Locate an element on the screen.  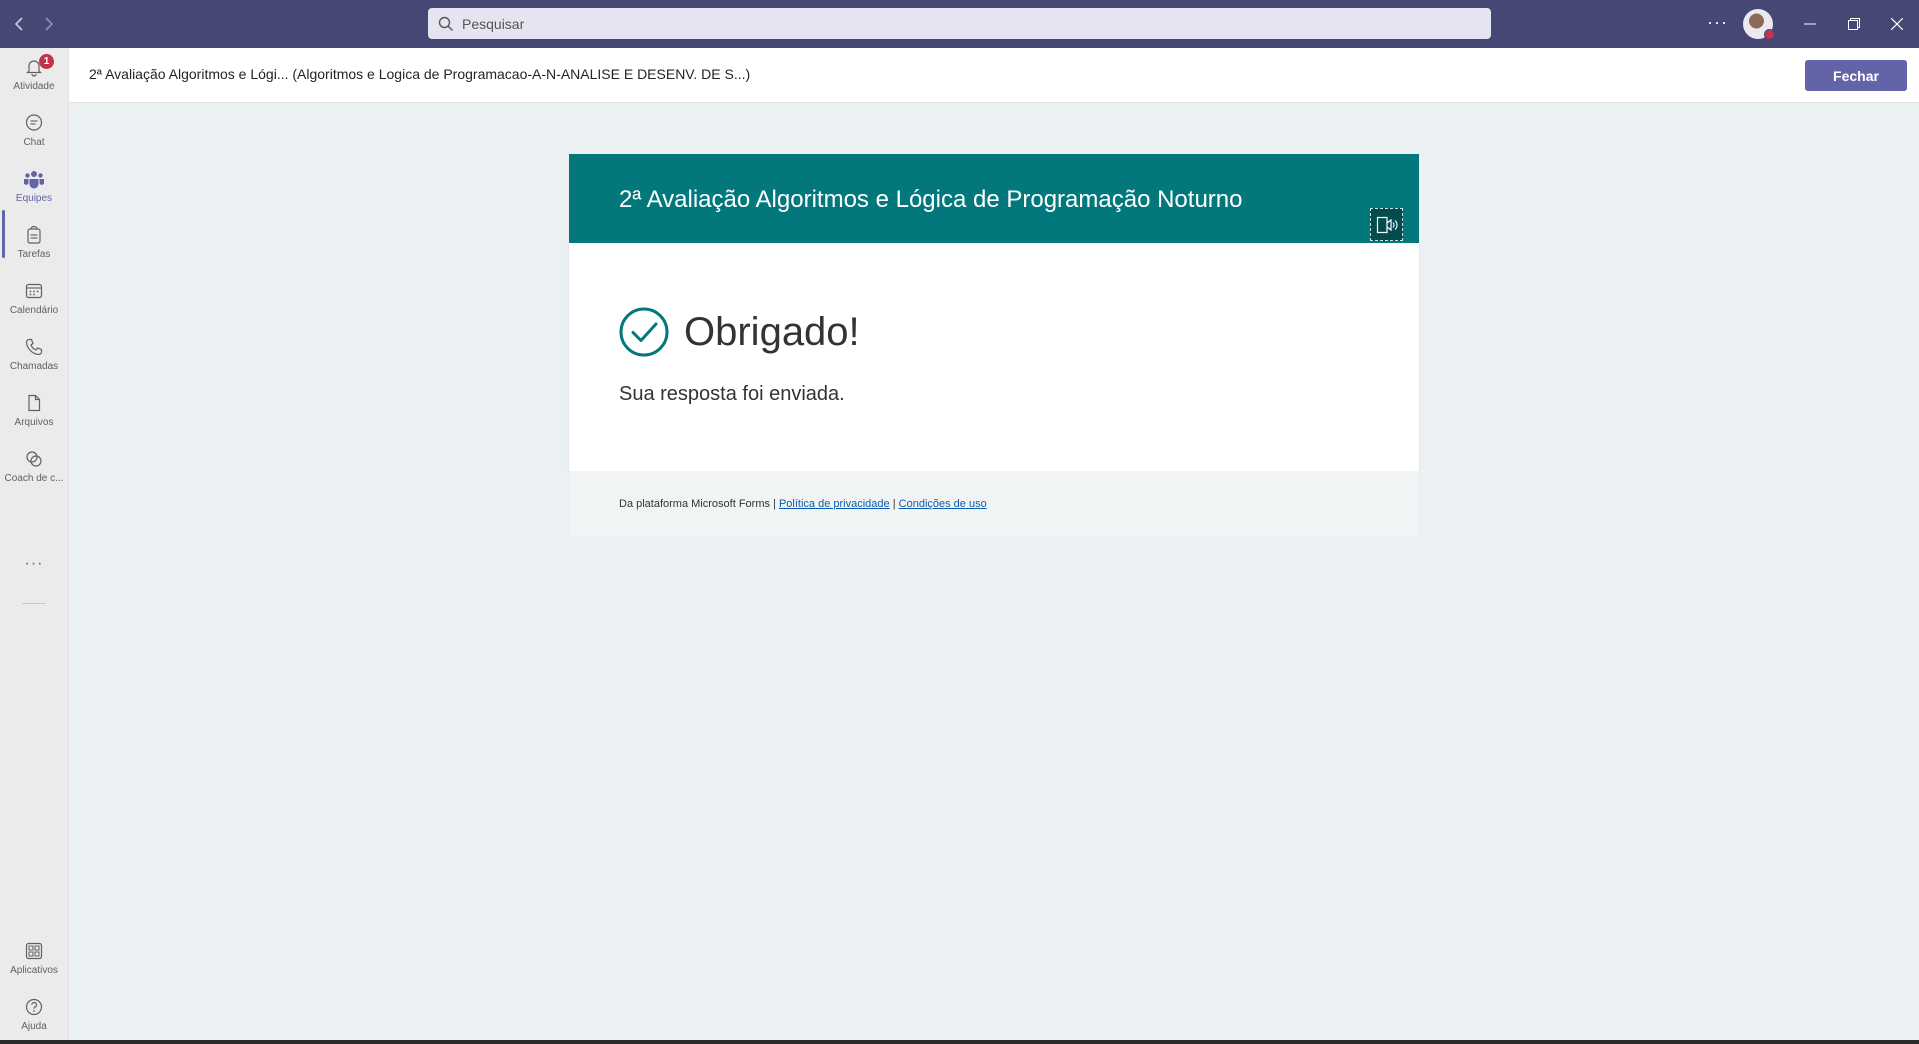
rail-item-calendar: Calendário is located at coordinates (34, 301).